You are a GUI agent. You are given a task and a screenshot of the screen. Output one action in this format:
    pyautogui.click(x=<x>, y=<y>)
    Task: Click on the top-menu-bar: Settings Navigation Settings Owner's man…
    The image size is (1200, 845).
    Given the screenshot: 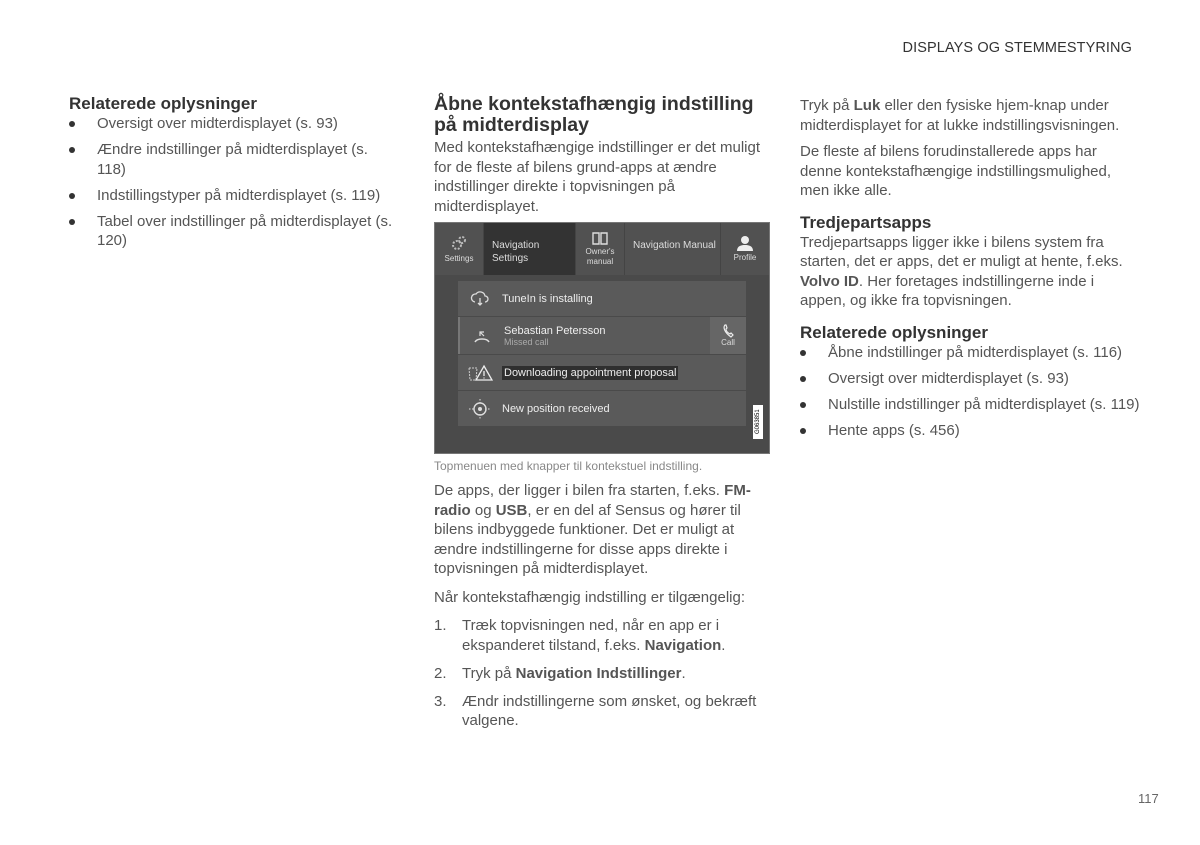 What is the action you would take?
    pyautogui.click(x=602, y=249)
    